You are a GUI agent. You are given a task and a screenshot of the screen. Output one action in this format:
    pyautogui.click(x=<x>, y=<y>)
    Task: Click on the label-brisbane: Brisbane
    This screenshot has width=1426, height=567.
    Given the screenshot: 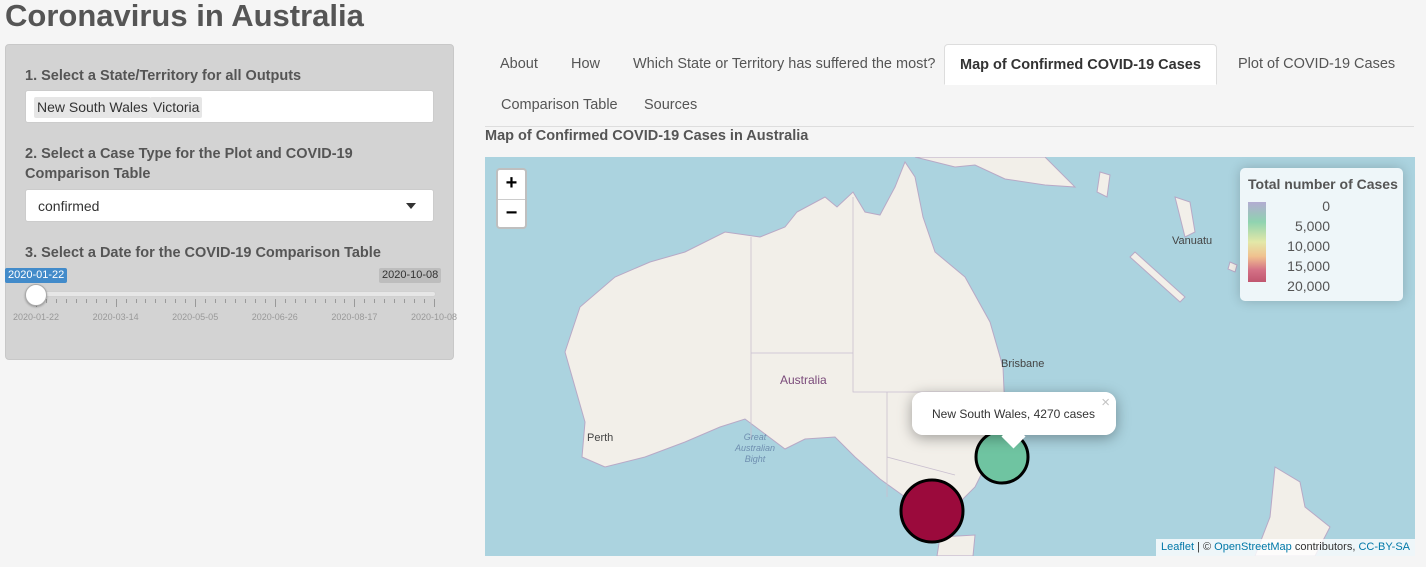 What is the action you would take?
    pyautogui.click(x=1023, y=364)
    